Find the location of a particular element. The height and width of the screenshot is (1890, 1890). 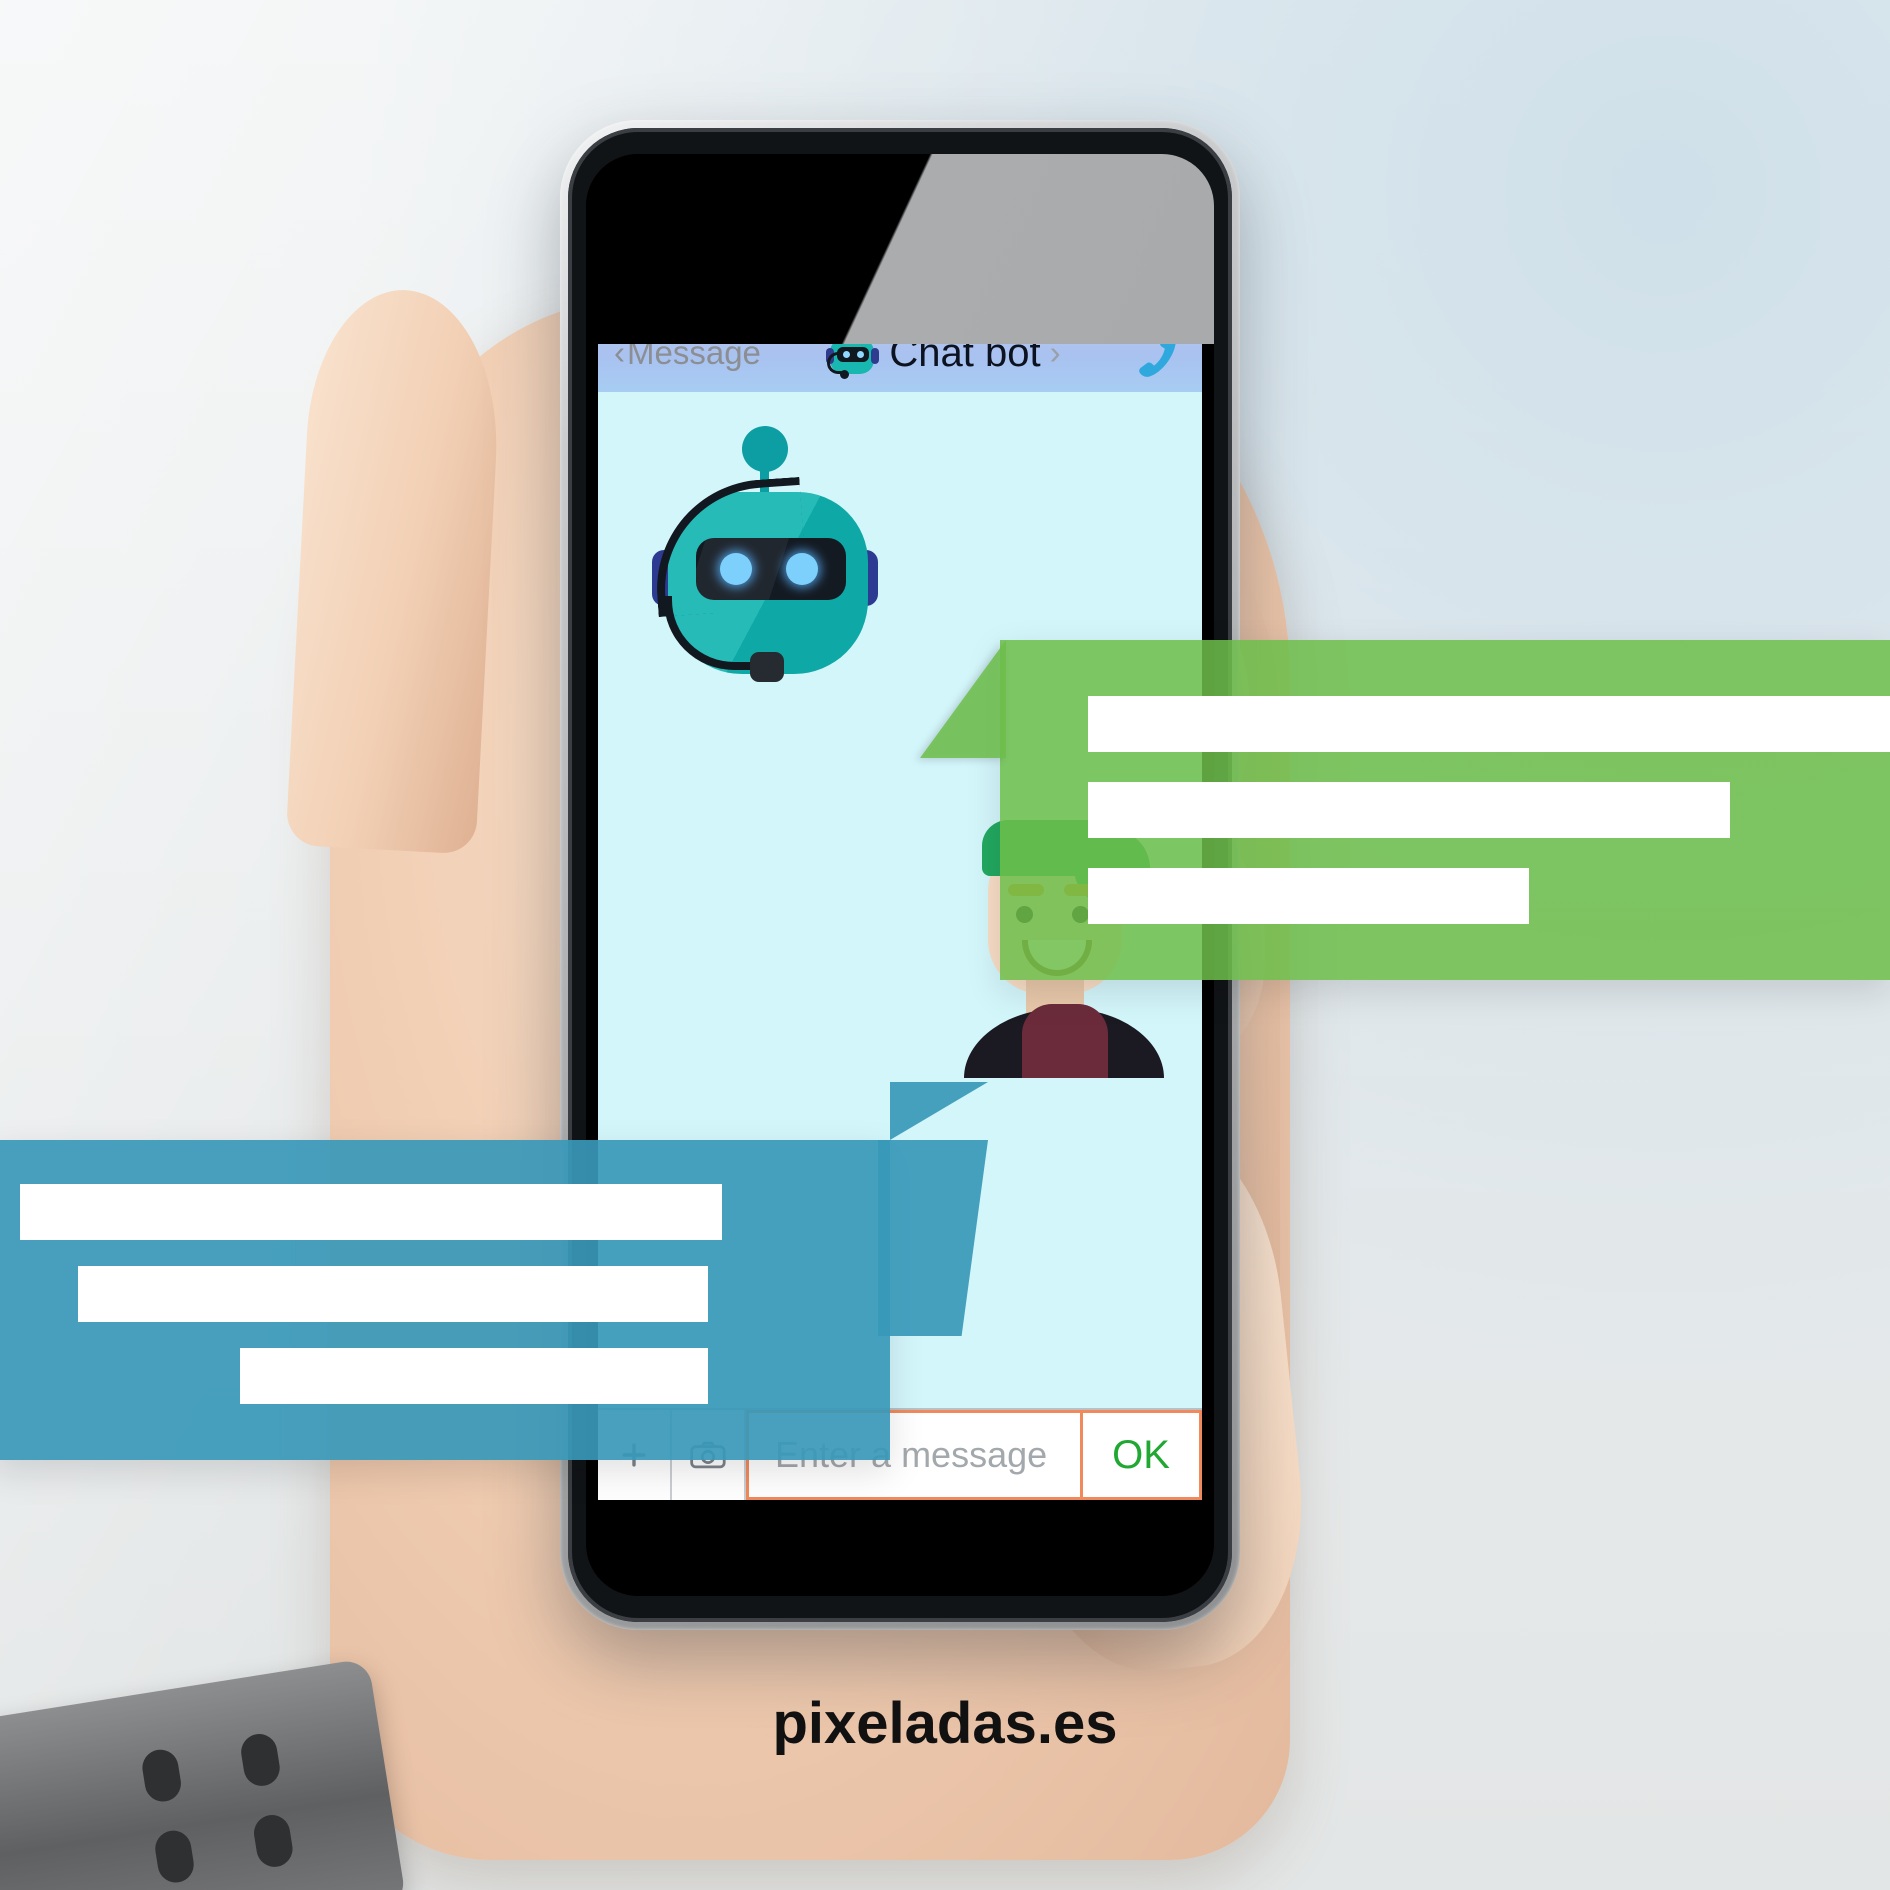

bot-message-lines is located at coordinates (1489, 810).